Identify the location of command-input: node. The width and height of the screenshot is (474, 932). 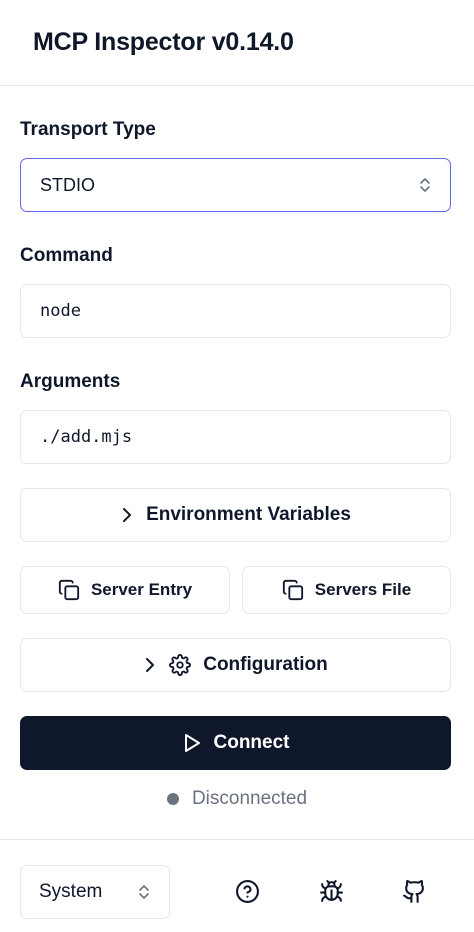
(235, 311).